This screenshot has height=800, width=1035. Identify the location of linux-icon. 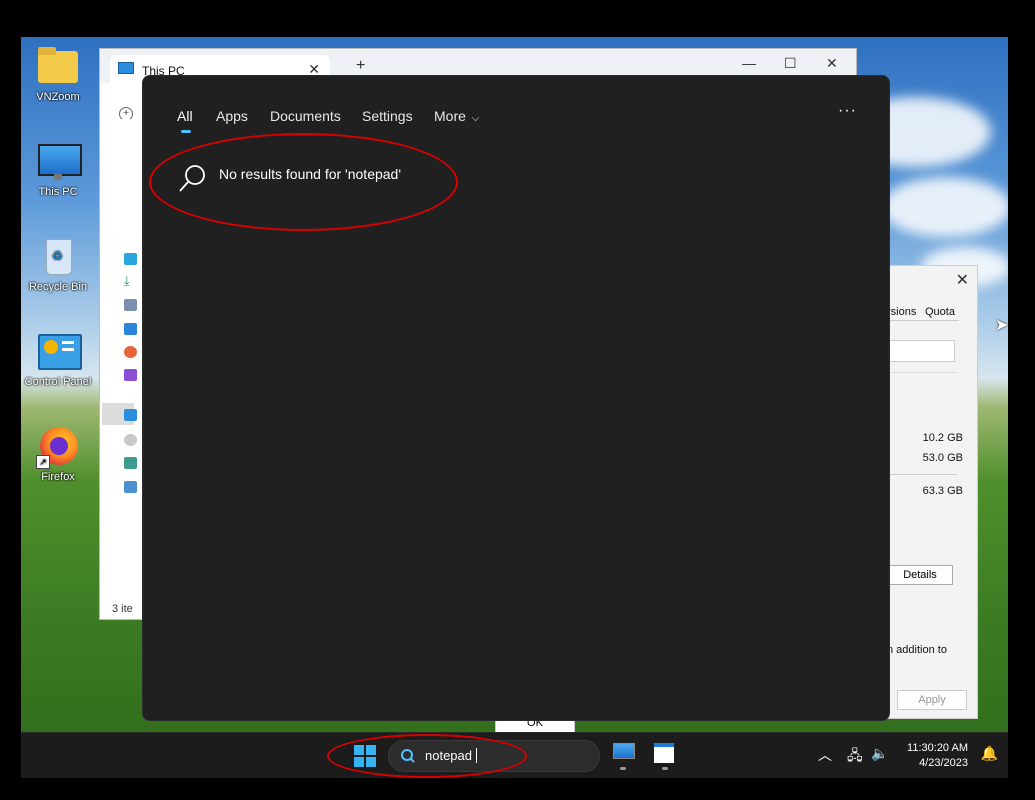
(130, 487).